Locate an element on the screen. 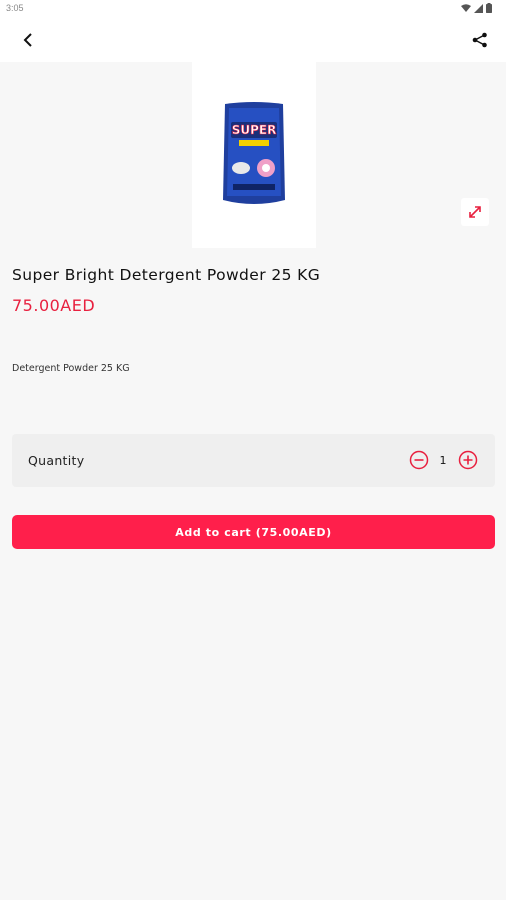  increase-quantity-button is located at coordinates (468, 460).